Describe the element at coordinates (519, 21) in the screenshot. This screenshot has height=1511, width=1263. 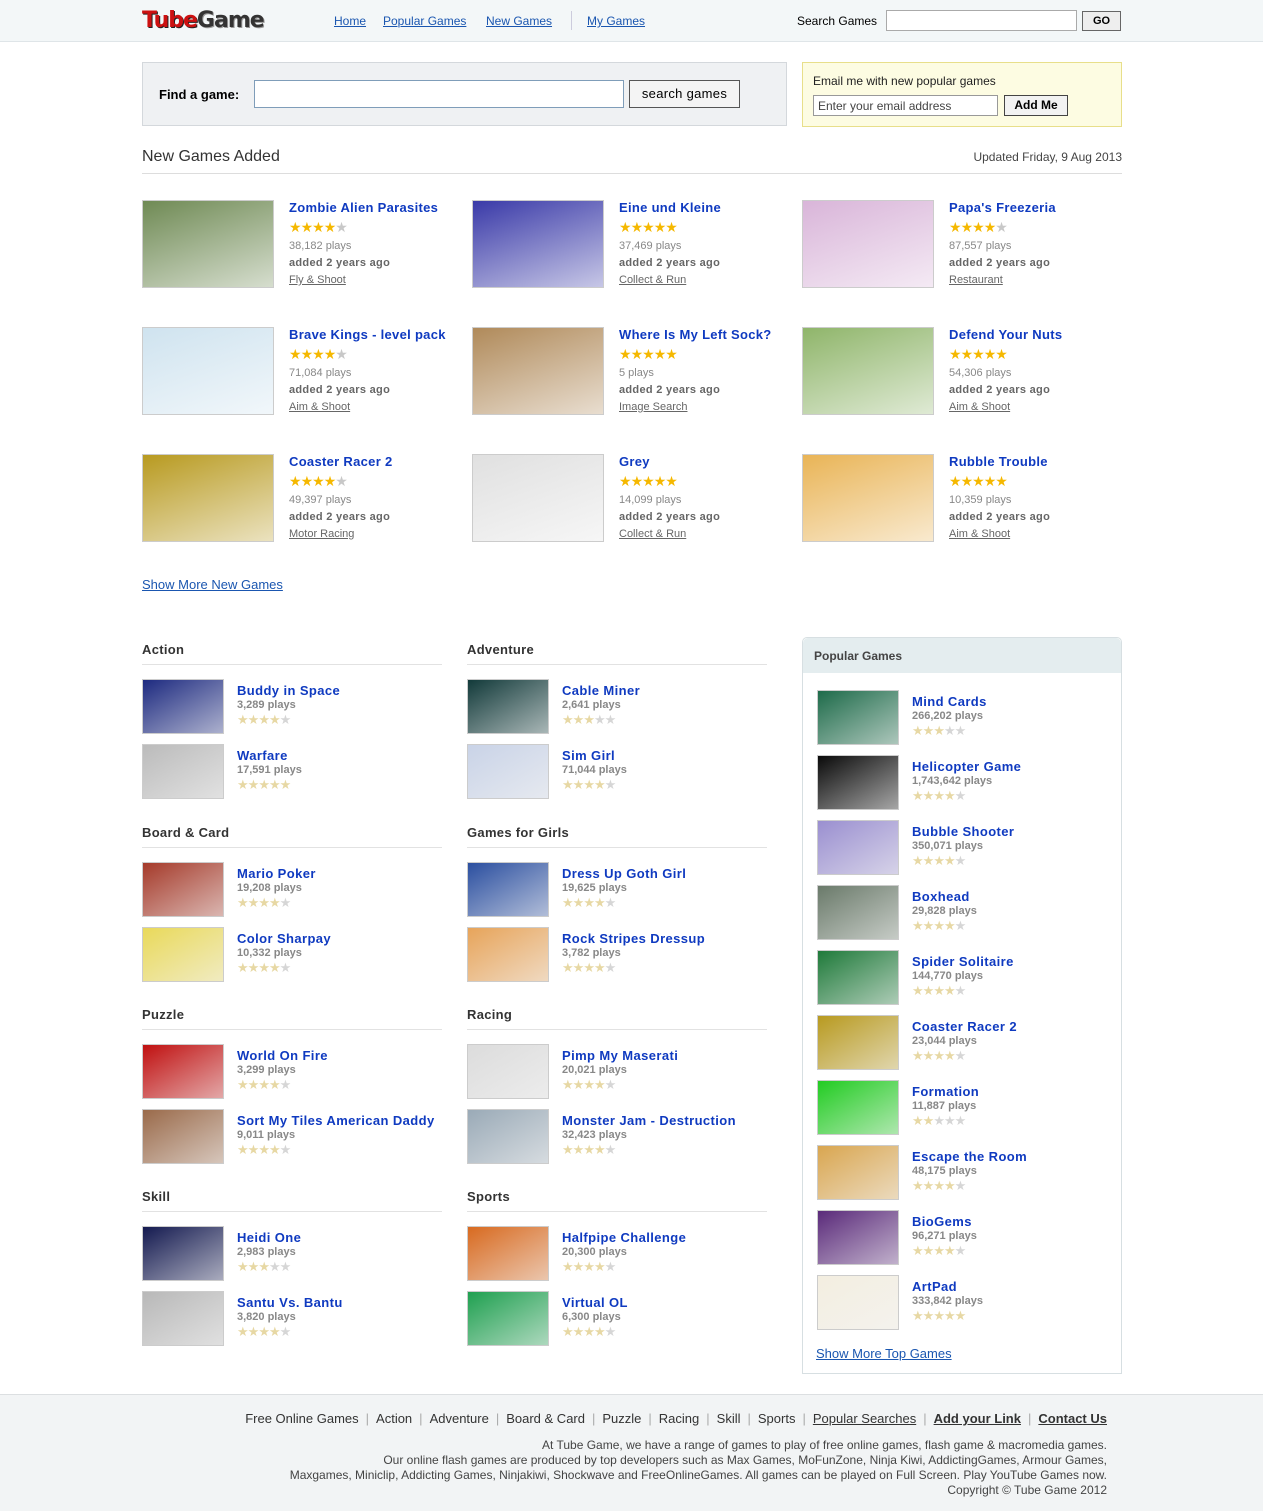
I see `nav-new-games-link: New Games` at that location.